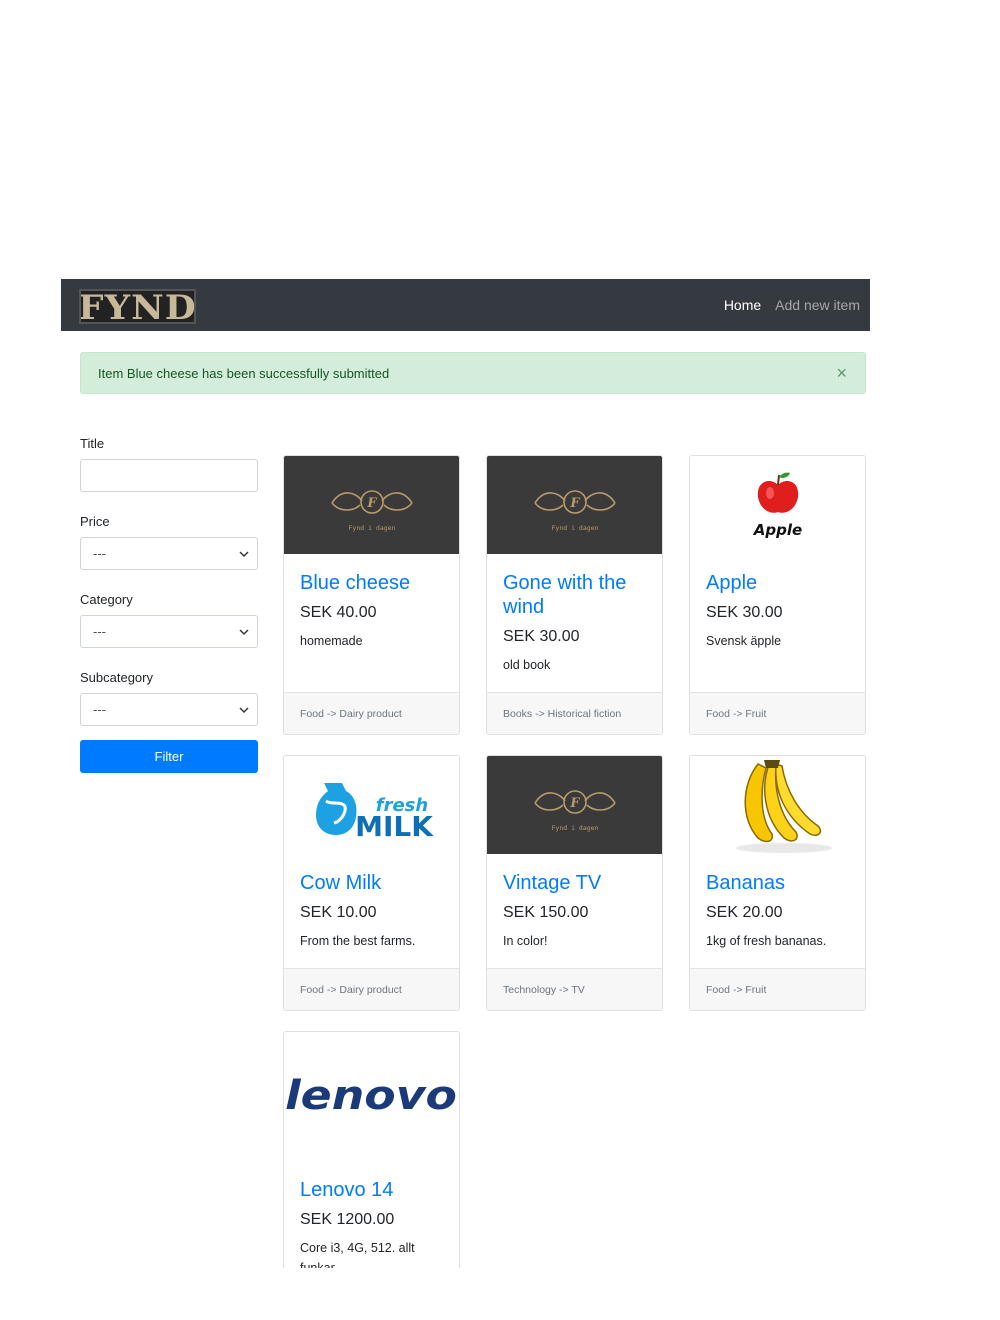 Image resolution: width=1000 pixels, height=1320 pixels. I want to click on top-navbar: FYND Home Add new item, so click(465, 305).